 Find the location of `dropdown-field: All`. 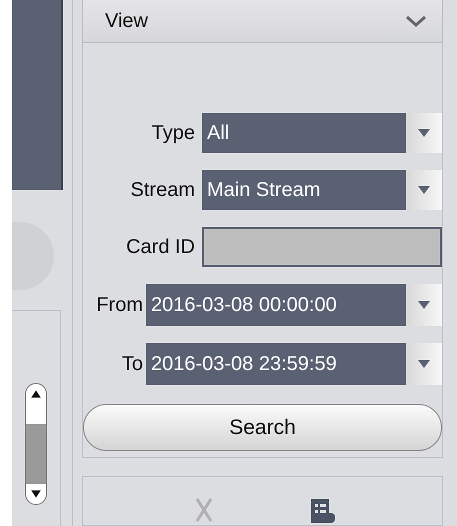

dropdown-field: All is located at coordinates (322, 133).